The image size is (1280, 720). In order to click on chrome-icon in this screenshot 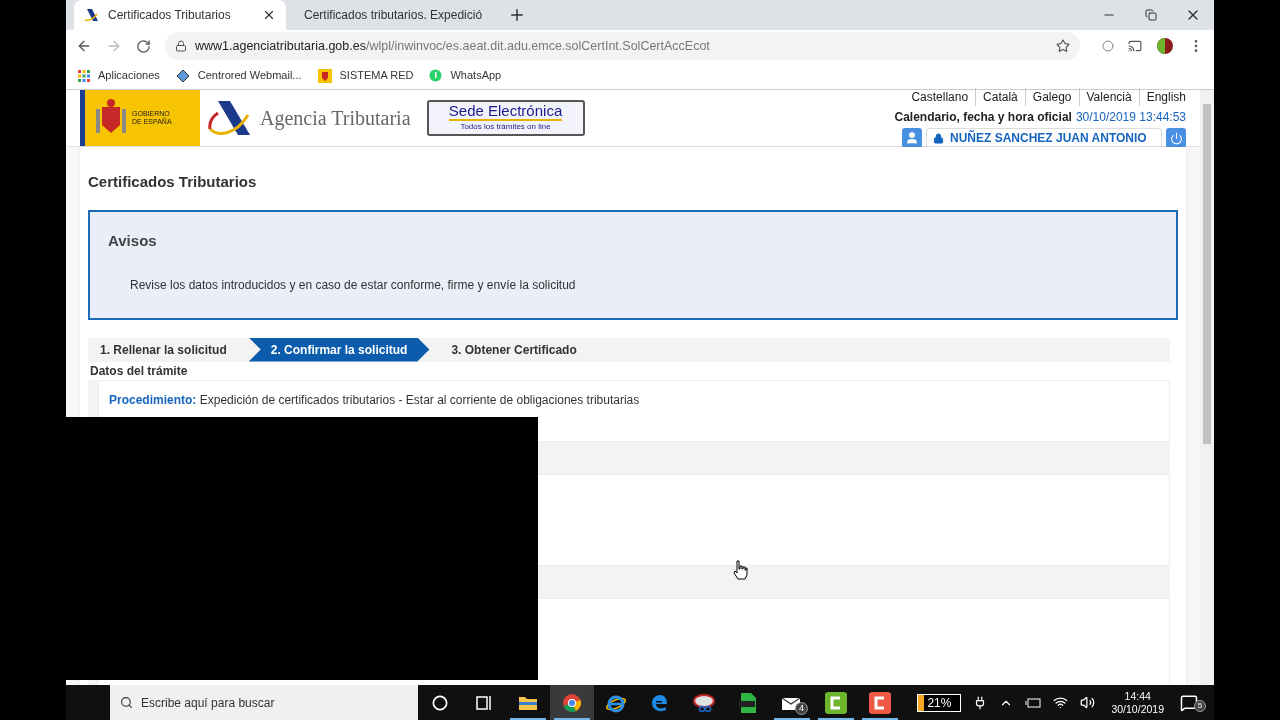, I will do `click(572, 702)`.